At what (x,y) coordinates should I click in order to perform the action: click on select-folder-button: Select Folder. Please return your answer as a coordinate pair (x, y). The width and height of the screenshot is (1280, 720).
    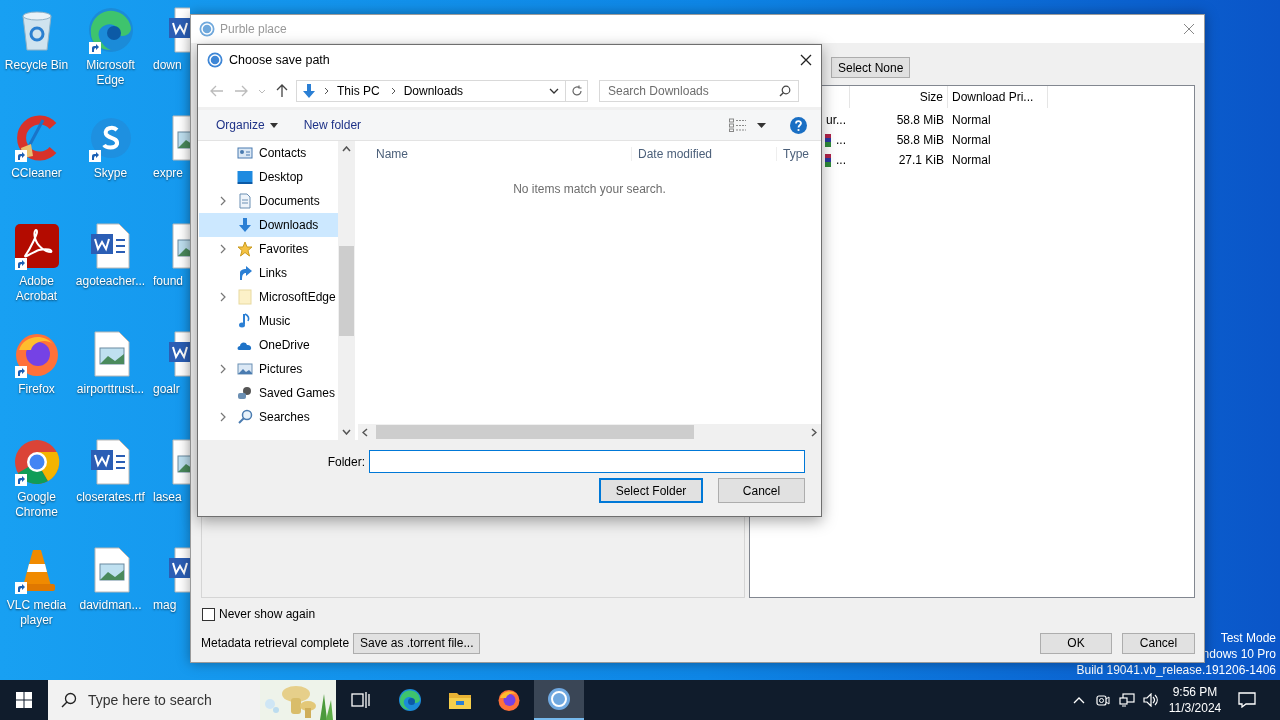
    Looking at the image, I should click on (651, 490).